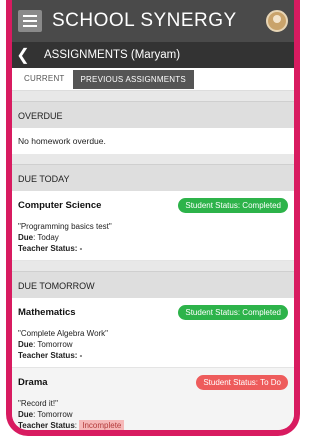  I want to click on tab-previous-assignments: PREVIOUS ASSIGNMENTS, so click(133, 79).